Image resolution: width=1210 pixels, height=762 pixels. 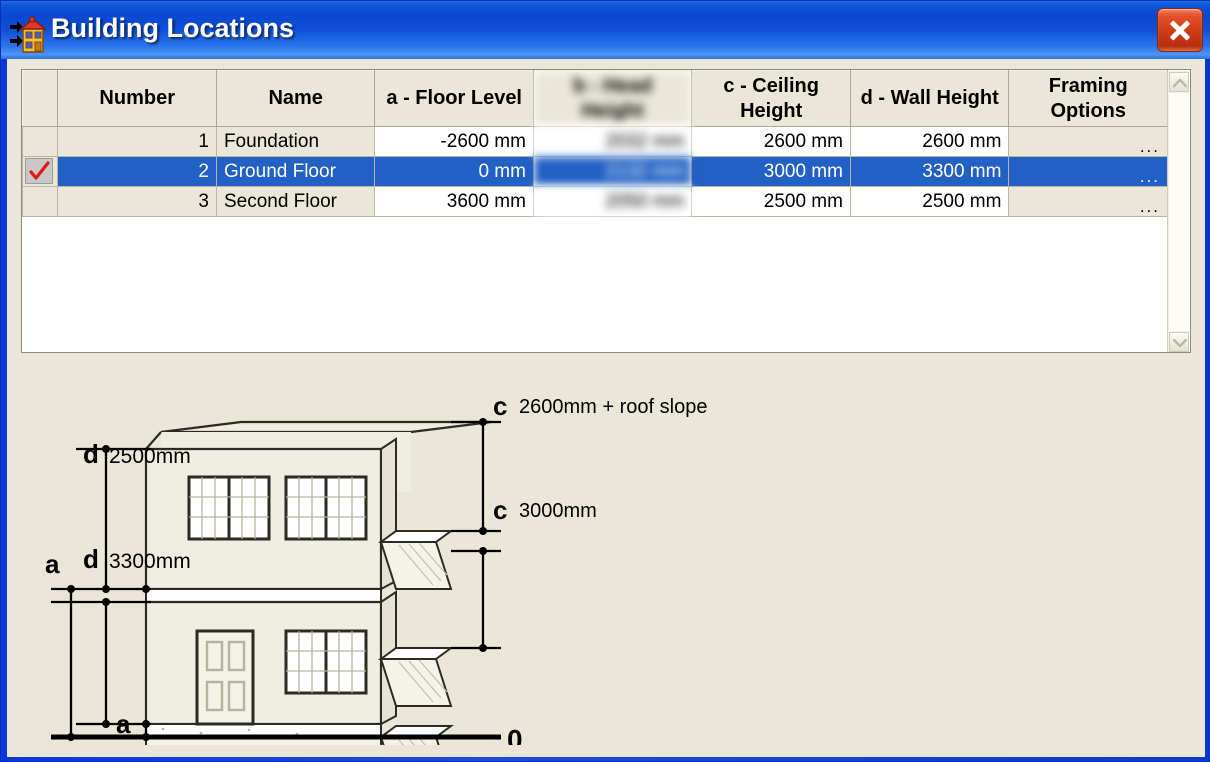 What do you see at coordinates (52, 564) in the screenshot?
I see `annotation-total-letter: a` at bounding box center [52, 564].